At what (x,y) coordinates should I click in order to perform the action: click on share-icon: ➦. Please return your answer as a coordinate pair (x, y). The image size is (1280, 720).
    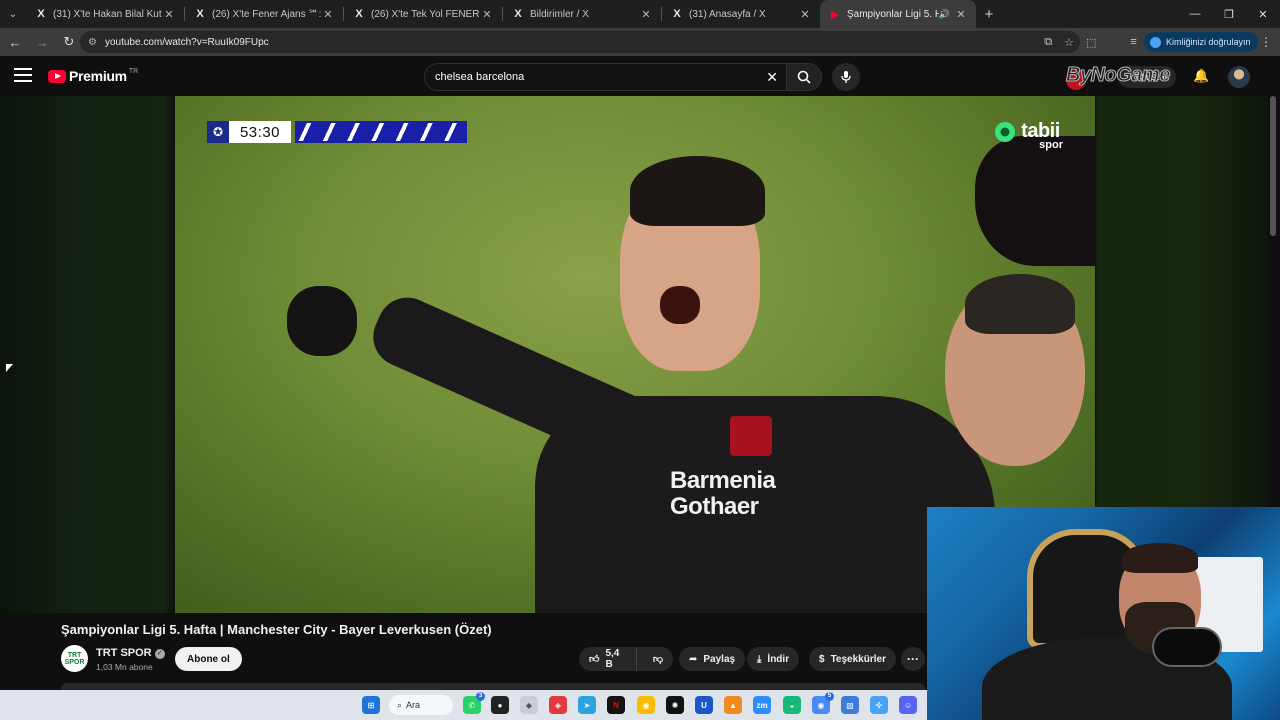
    Looking at the image, I should click on (693, 659).